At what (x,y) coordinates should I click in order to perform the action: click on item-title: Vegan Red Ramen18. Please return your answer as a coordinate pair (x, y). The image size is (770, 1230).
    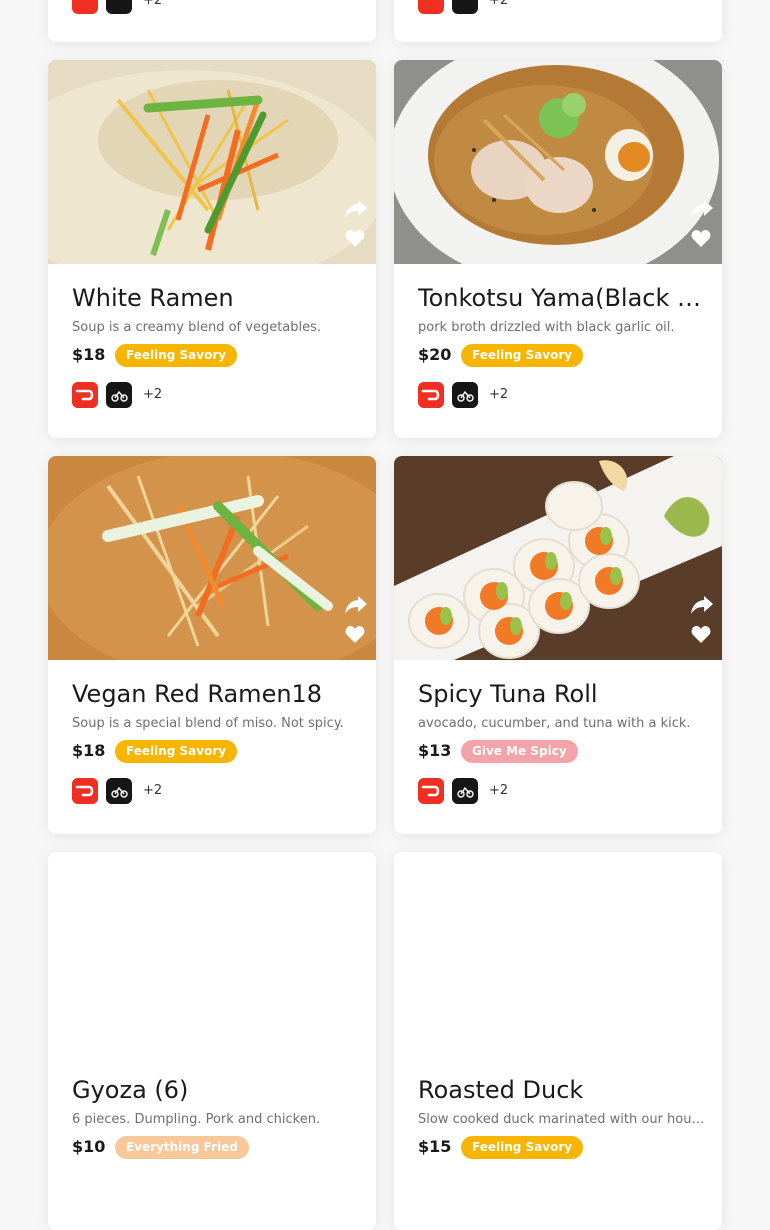
    Looking at the image, I should click on (197, 694).